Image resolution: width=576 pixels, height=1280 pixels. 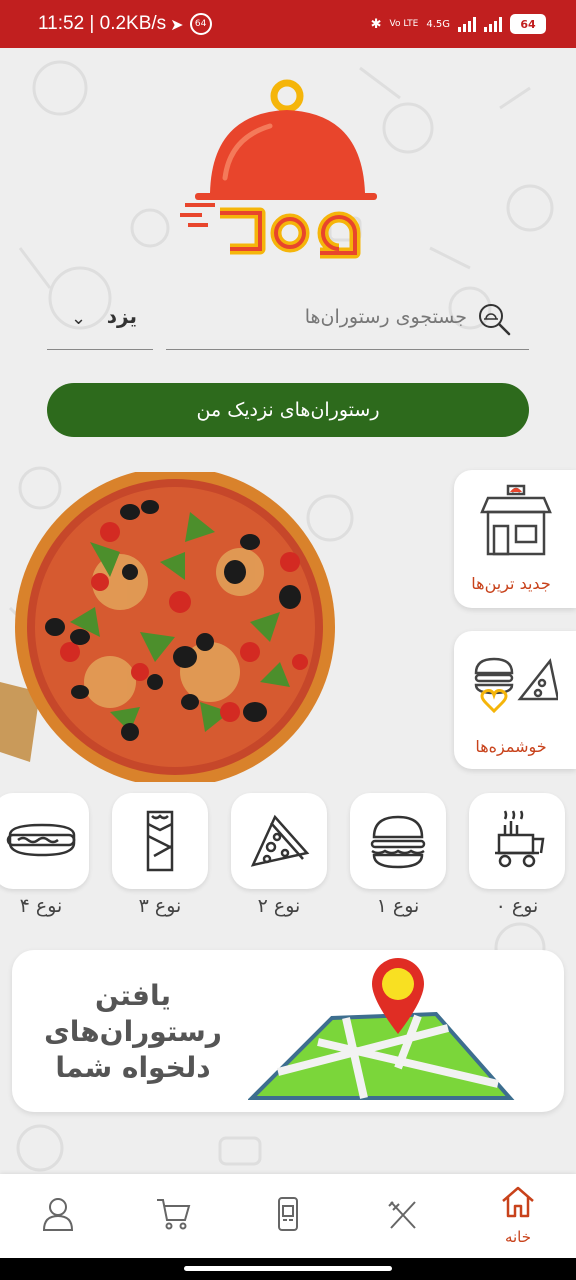 I want to click on system-home-indicator, so click(x=288, y=1269).